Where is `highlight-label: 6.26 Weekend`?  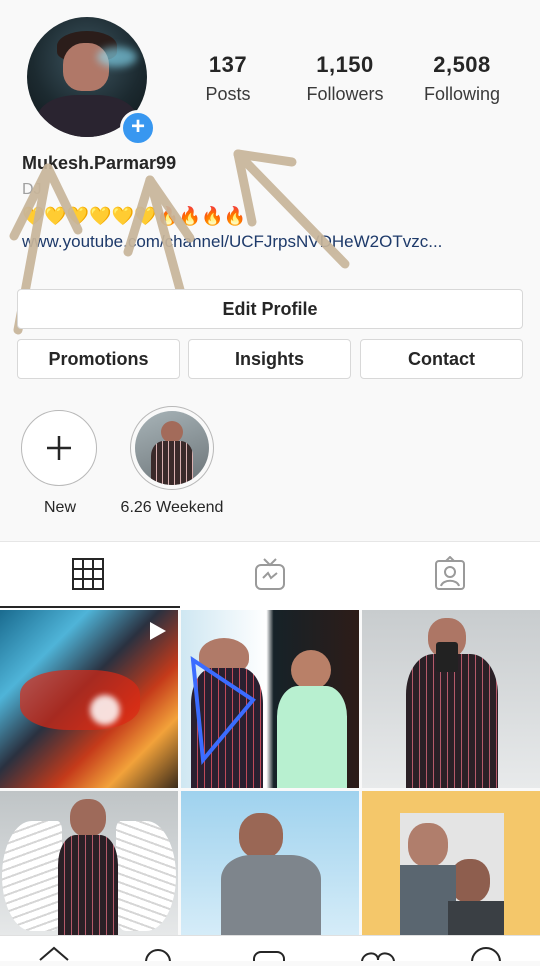
highlight-label: 6.26 Weekend is located at coordinates (172, 507).